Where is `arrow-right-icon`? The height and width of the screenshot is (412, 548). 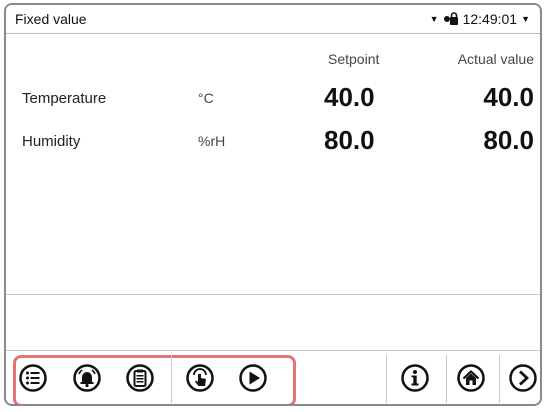
arrow-right-icon is located at coordinates (523, 378).